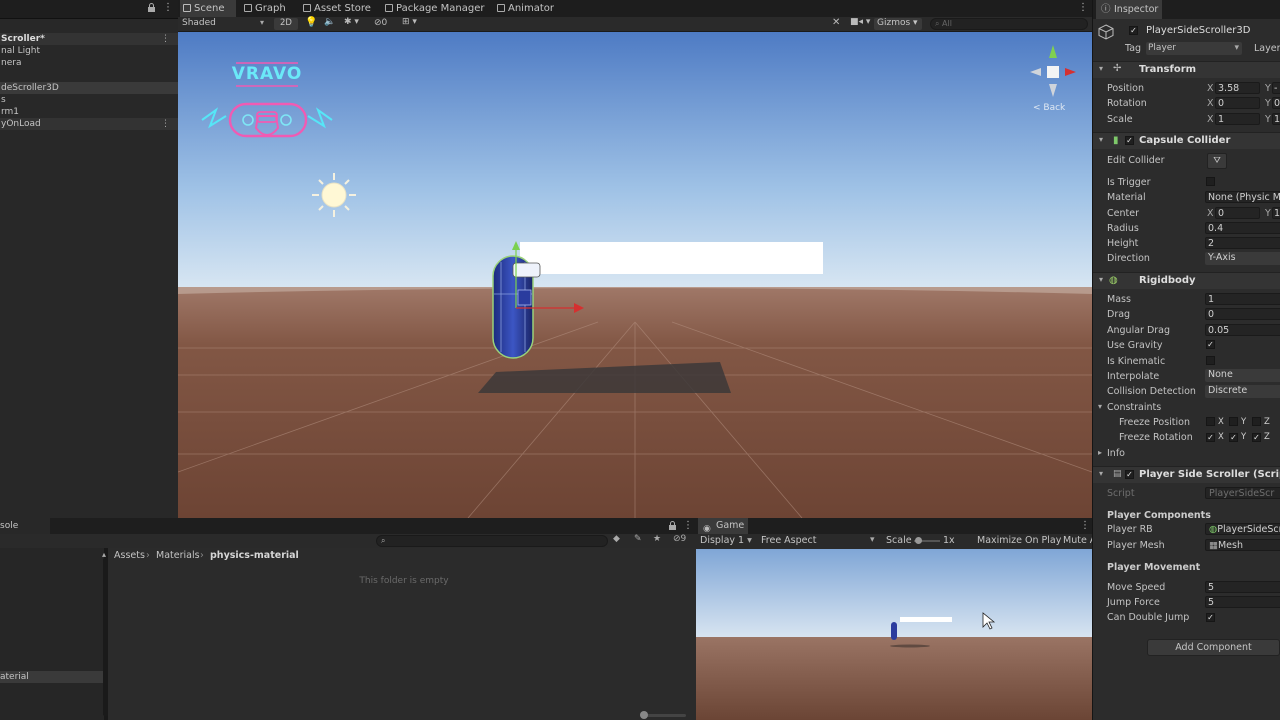 This screenshot has width=1280, height=720. Describe the element at coordinates (788, 540) in the screenshot. I see `aspect-dropdown: Free Aspect` at that location.